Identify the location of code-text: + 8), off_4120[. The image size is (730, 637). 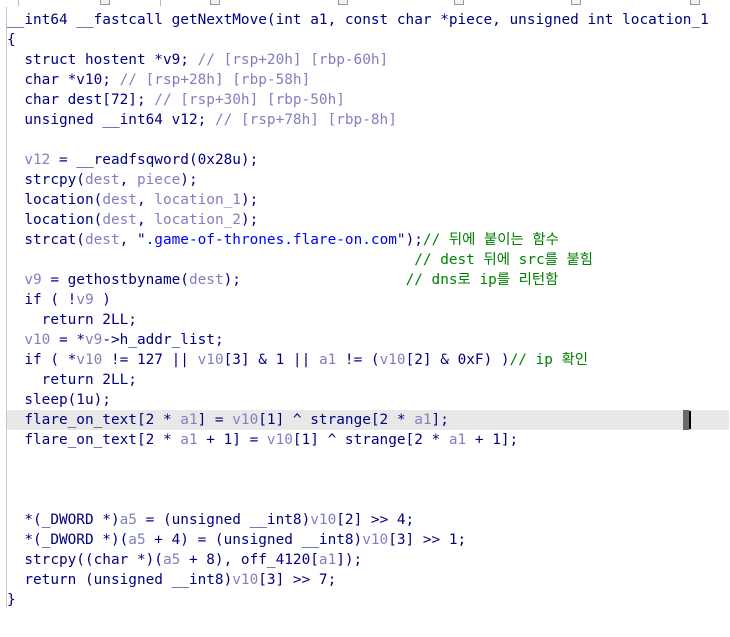
(249, 560).